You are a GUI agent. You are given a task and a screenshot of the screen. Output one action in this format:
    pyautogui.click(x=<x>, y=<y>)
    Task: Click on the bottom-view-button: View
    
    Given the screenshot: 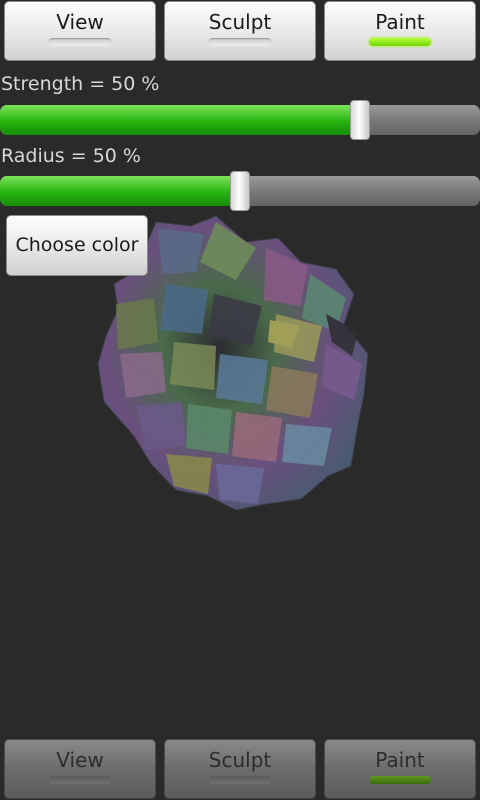 What is the action you would take?
    pyautogui.click(x=80, y=769)
    